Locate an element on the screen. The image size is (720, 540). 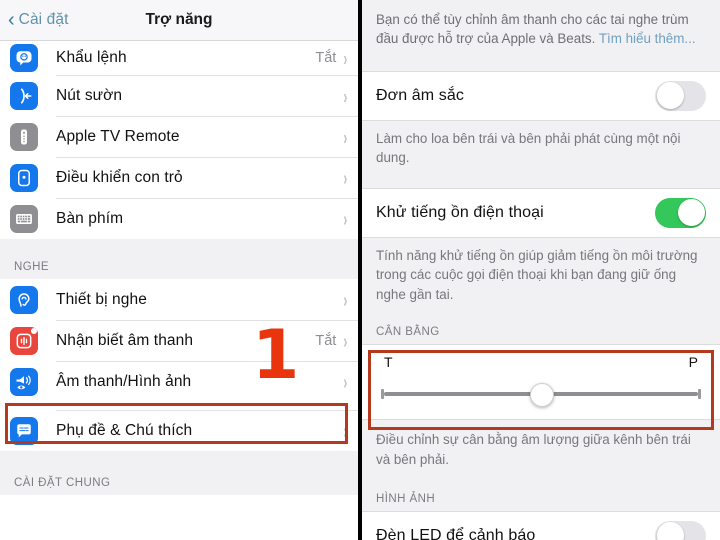
balance-left-label: T is located at coordinates (388, 362).